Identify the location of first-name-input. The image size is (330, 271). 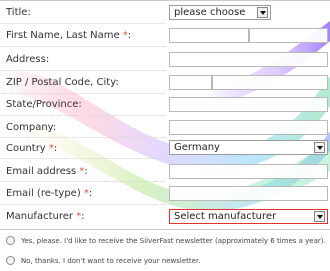
(209, 35).